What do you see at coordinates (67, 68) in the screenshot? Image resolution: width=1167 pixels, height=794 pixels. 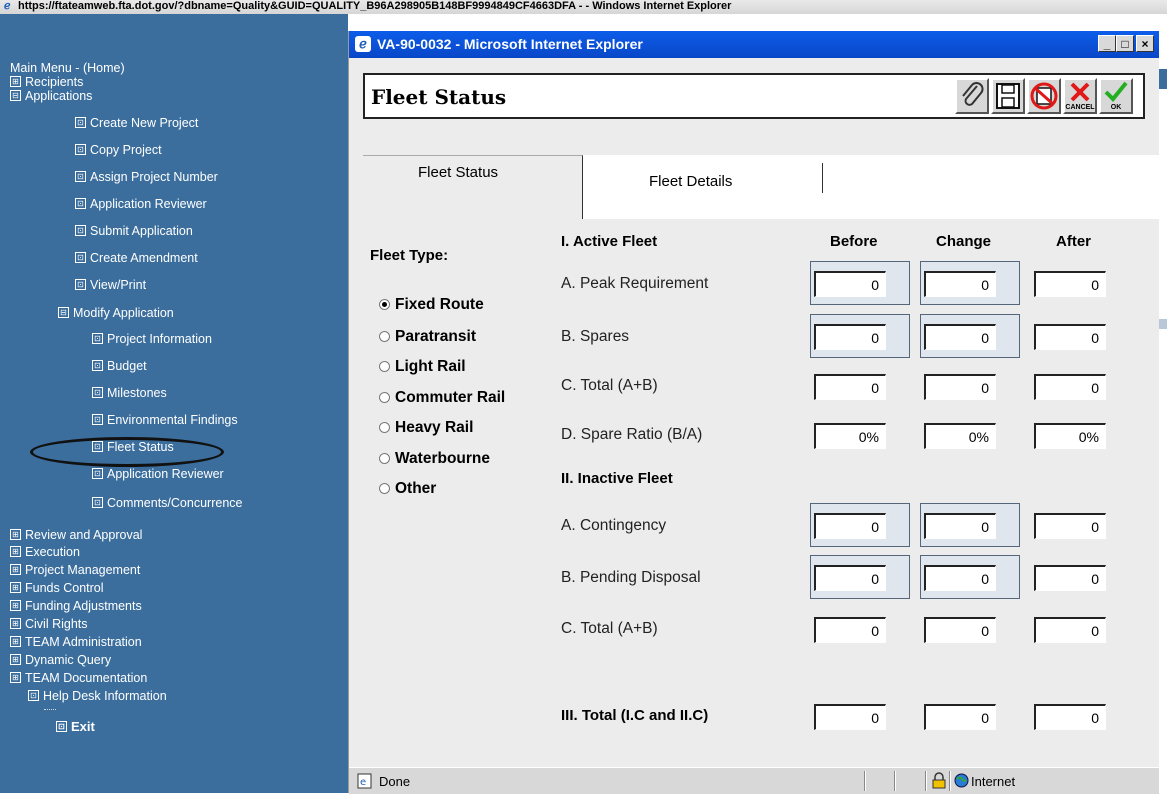 I see `sidebar-item-main-menu: Main Menu - (Home)` at bounding box center [67, 68].